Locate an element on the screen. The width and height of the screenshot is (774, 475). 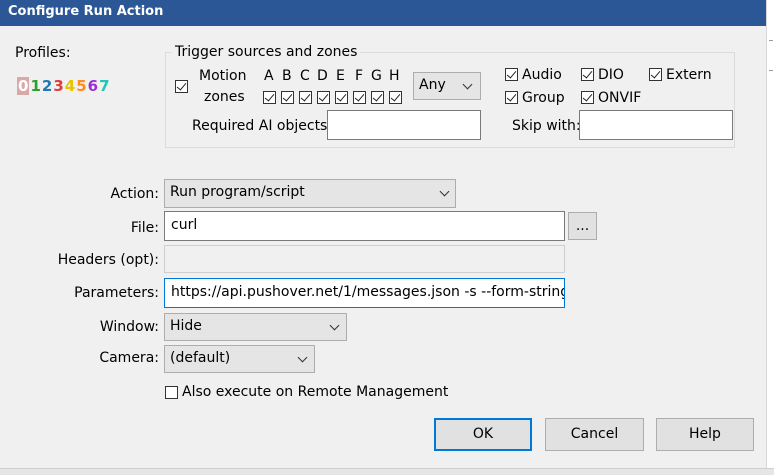
zone-e-checkbox is located at coordinates (341, 97).